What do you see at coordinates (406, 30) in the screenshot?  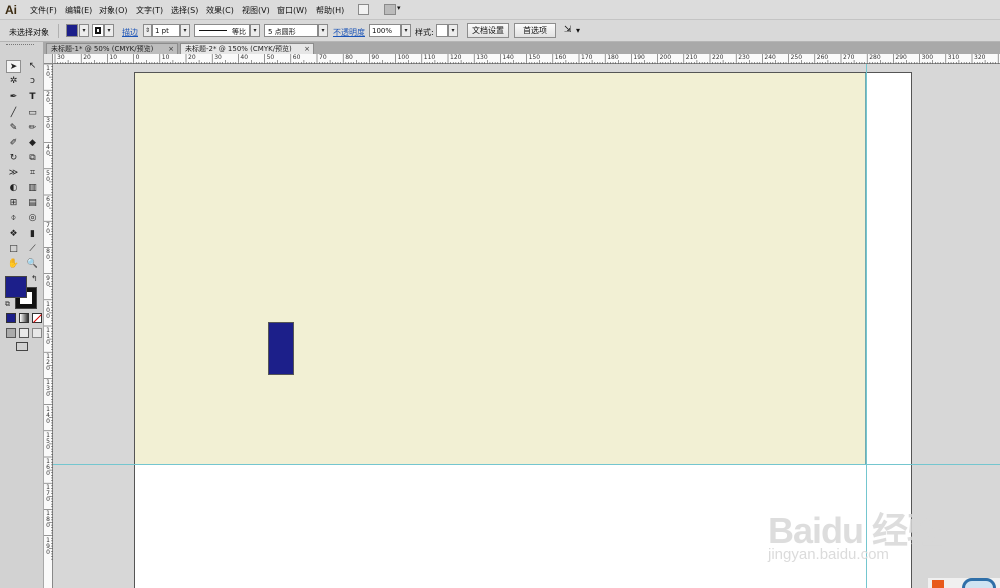 I see `opacity-dropdown: ▾` at bounding box center [406, 30].